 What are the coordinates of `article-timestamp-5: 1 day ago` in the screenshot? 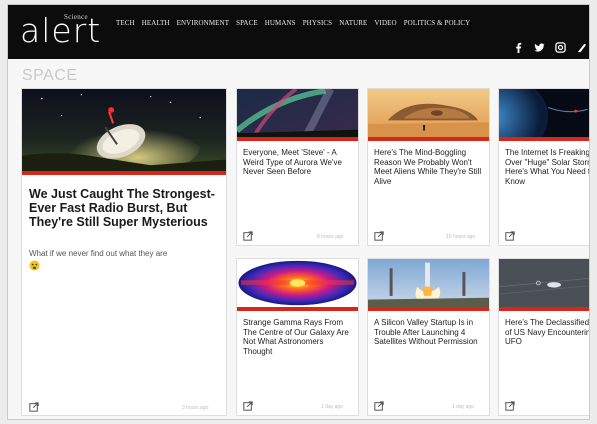 It's located at (463, 407).